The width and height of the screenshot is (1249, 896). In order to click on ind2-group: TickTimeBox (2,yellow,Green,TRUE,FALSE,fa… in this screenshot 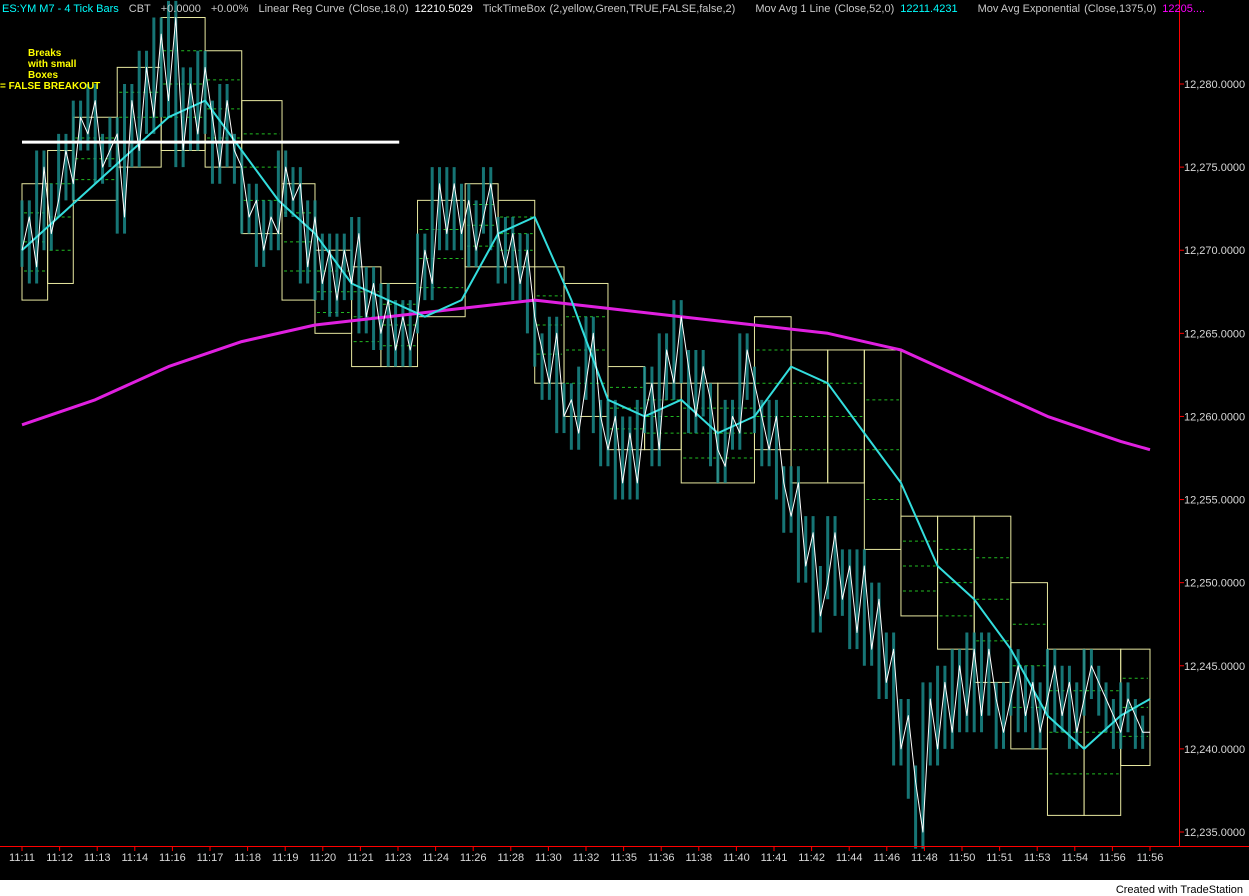, I will do `click(614, 9)`.